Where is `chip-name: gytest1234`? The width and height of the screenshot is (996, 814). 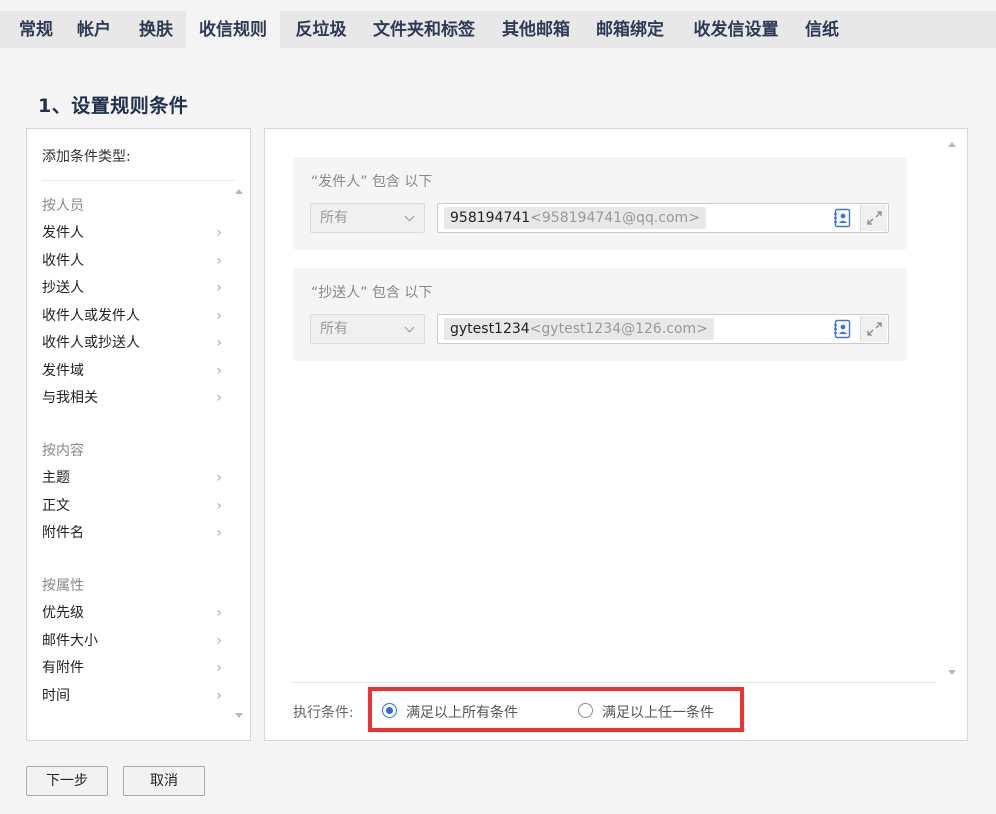 chip-name: gytest1234 is located at coordinates (490, 329).